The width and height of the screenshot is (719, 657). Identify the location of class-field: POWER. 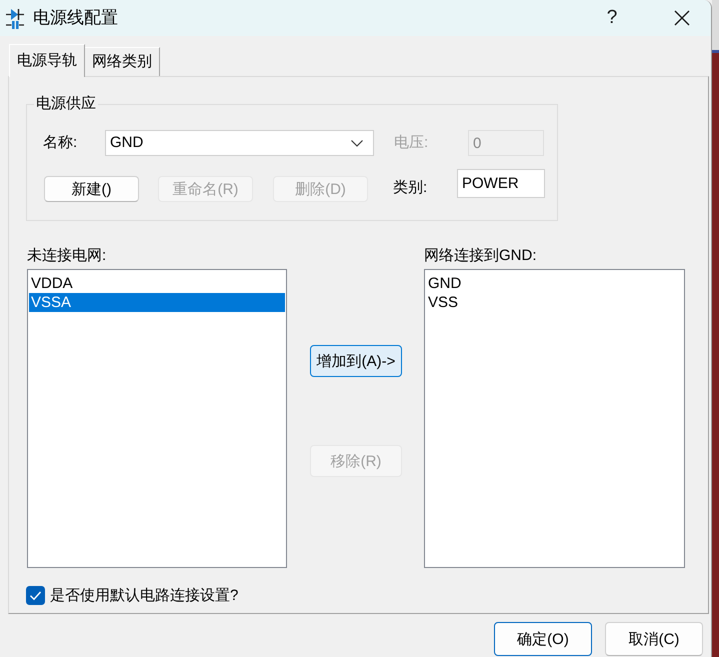
(501, 183).